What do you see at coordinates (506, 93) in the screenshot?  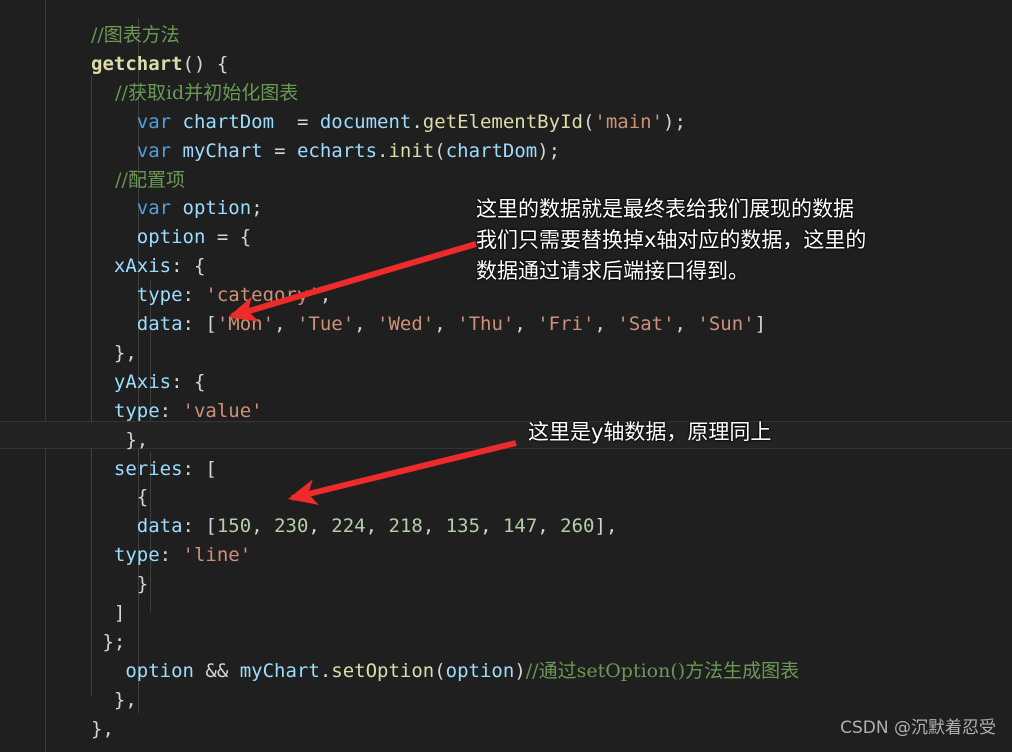 I see `code-line: //获取id并初始化图表` at bounding box center [506, 93].